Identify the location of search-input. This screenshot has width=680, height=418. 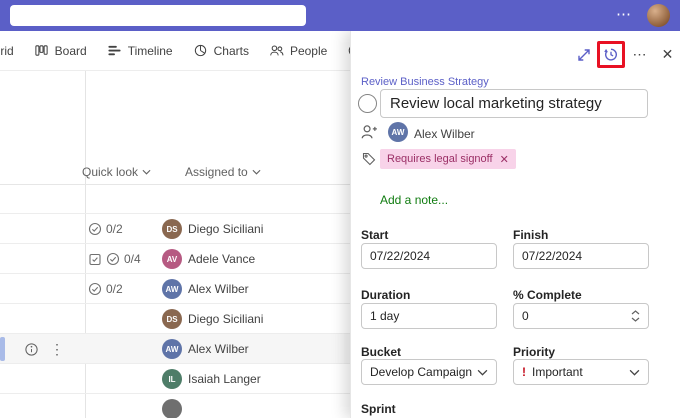
(158, 15).